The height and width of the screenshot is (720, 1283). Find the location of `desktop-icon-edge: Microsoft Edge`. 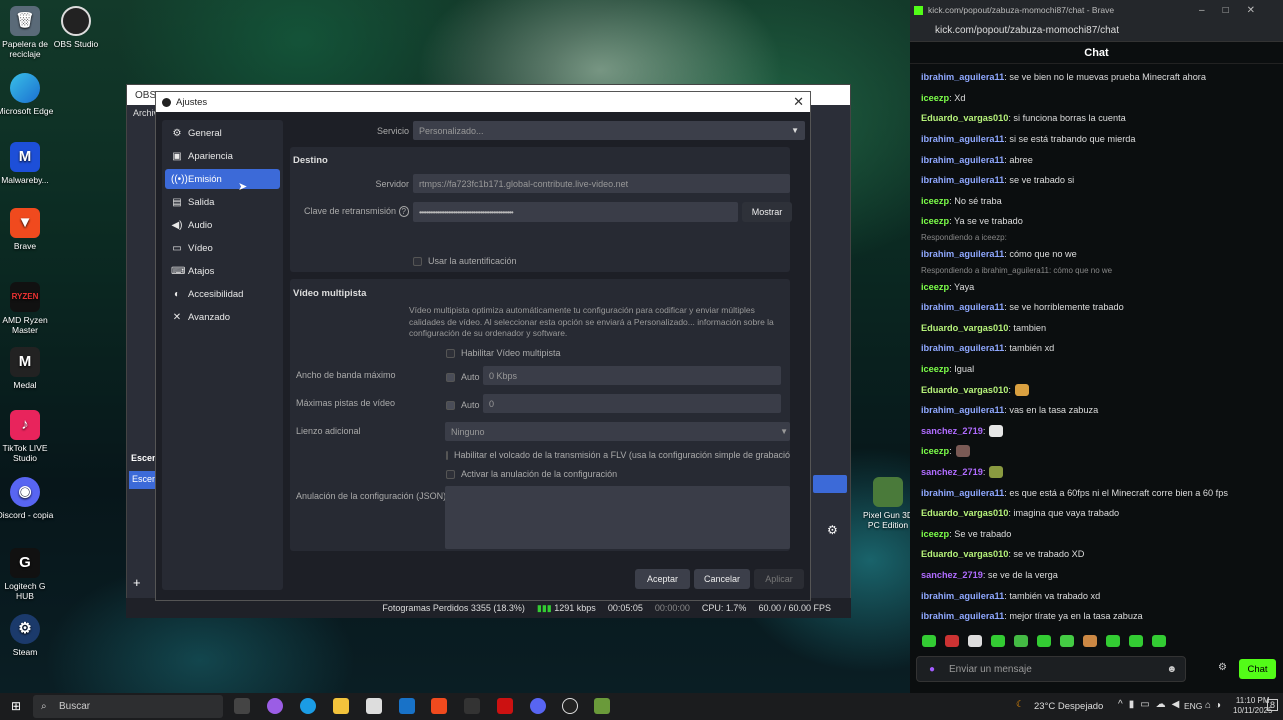

desktop-icon-edge: Microsoft Edge is located at coordinates (27, 94).